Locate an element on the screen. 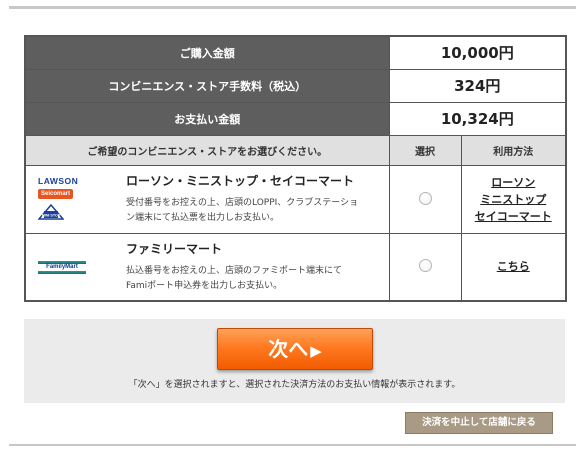 This screenshot has width=587, height=450. total-label: お支払い金額 is located at coordinates (207, 118).